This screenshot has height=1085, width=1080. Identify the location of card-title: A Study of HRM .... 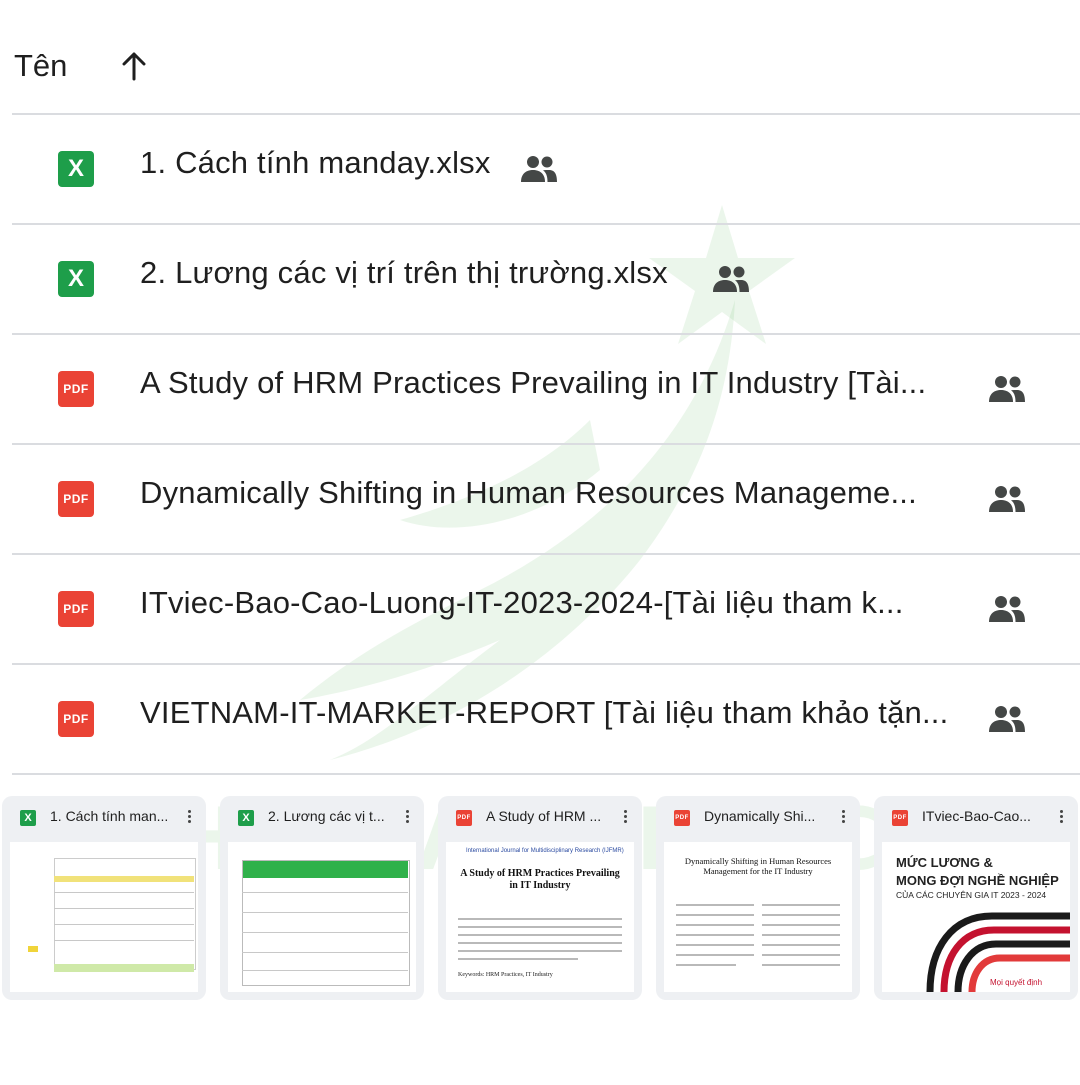
(546, 816).